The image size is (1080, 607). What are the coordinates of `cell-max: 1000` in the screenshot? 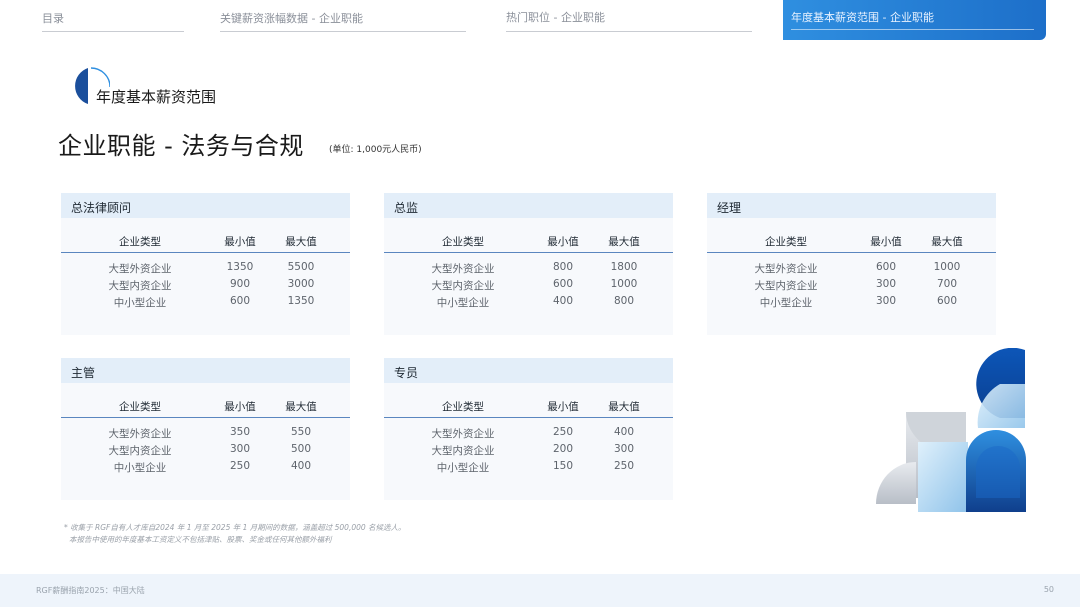 It's located at (624, 284).